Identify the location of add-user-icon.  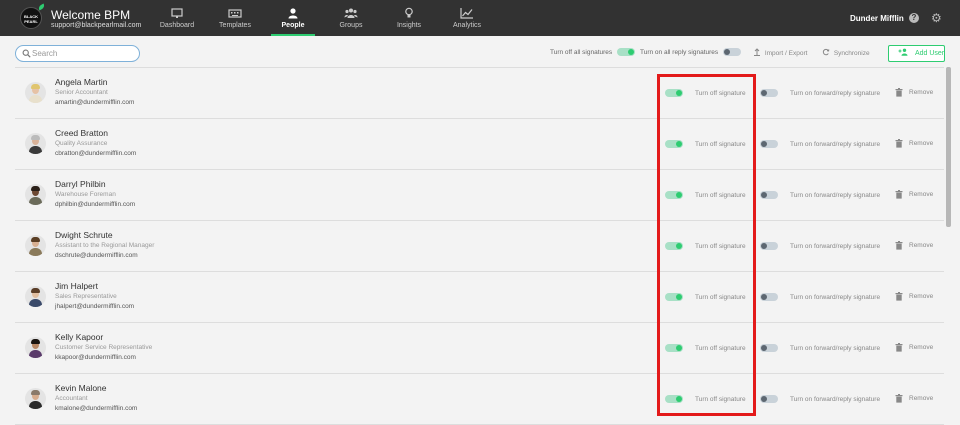
(903, 52).